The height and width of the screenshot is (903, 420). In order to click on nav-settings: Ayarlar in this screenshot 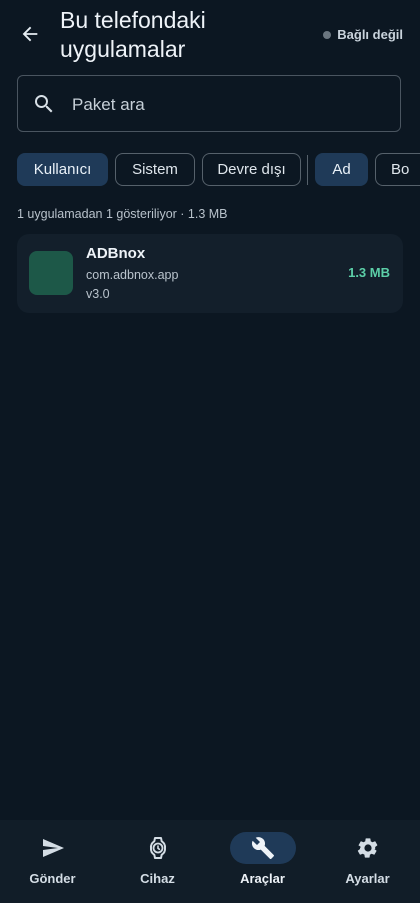, I will do `click(367, 861)`.